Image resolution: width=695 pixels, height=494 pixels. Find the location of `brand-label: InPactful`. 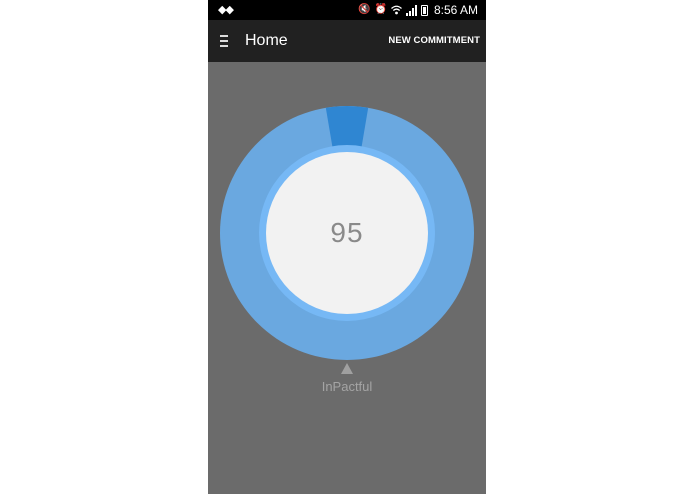

brand-label: InPactful is located at coordinates (347, 386).